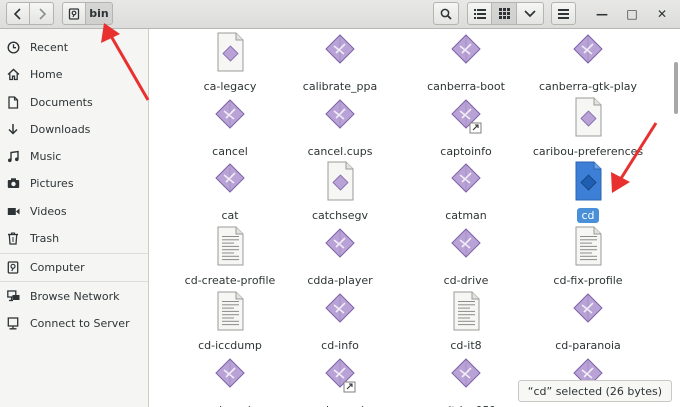 The width and height of the screenshot is (680, 407). Describe the element at coordinates (46, 74) in the screenshot. I see `sidebar-item-label: Home` at that location.